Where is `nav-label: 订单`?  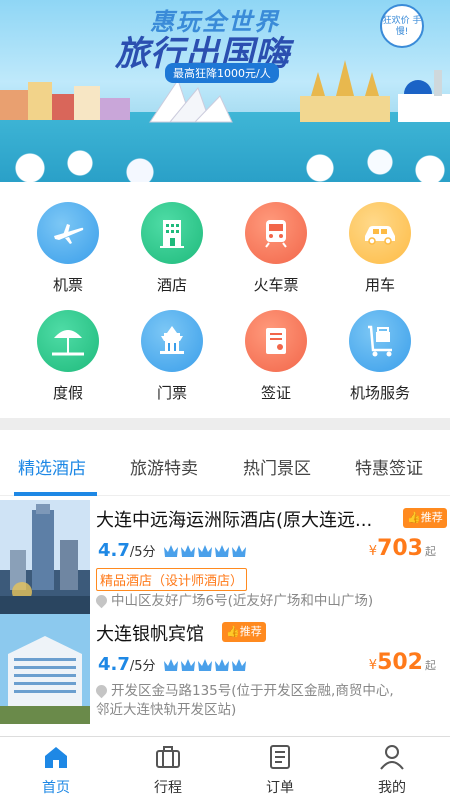
nav-label: 订单 is located at coordinates (280, 788).